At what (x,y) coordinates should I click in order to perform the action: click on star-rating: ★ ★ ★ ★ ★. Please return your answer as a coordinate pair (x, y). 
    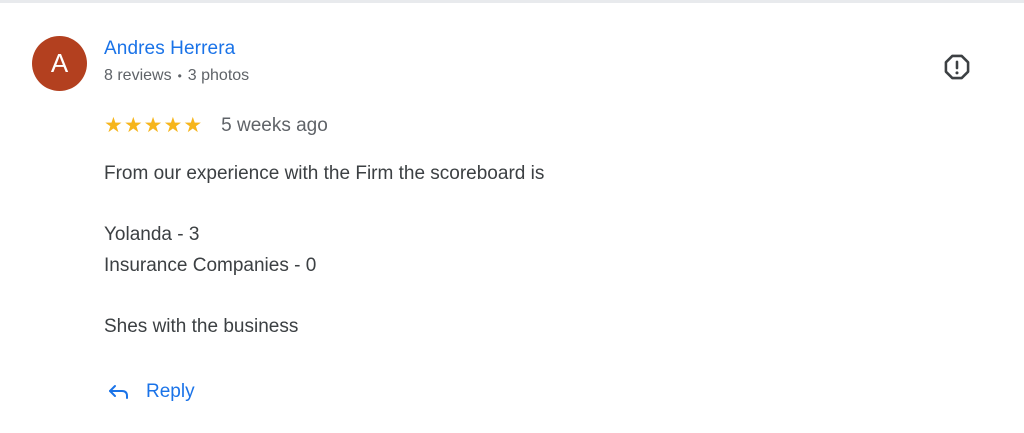
    Looking at the image, I should click on (153, 126).